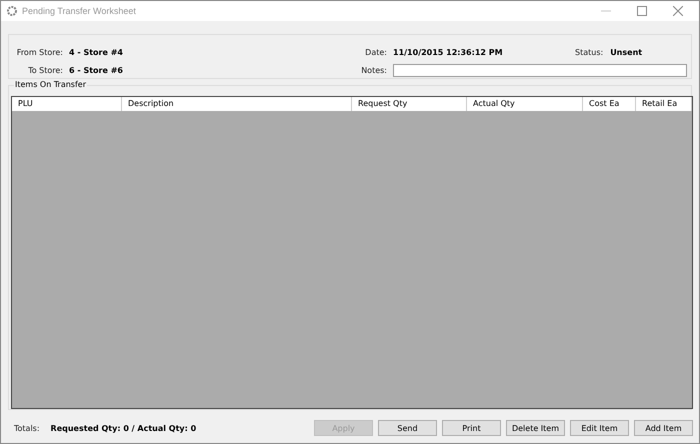 This screenshot has width=700, height=444. Describe the element at coordinates (39, 52) in the screenshot. I see `field-label: From Store:` at that location.